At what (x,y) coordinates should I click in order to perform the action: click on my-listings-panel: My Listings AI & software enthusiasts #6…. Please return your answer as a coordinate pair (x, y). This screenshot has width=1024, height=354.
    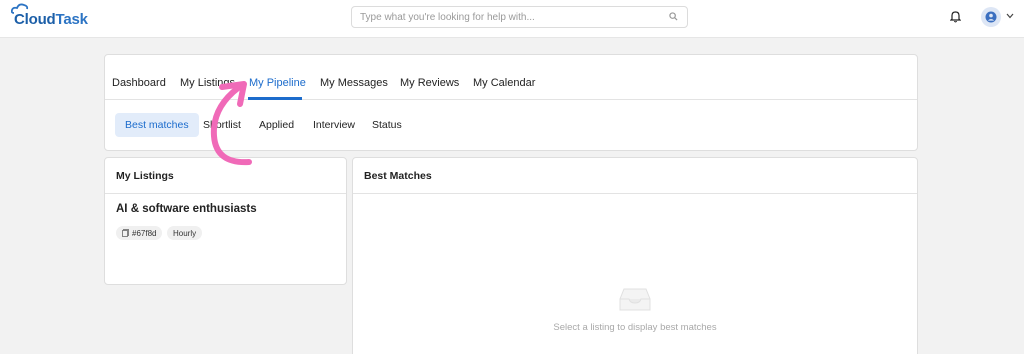
    Looking at the image, I should click on (225, 221).